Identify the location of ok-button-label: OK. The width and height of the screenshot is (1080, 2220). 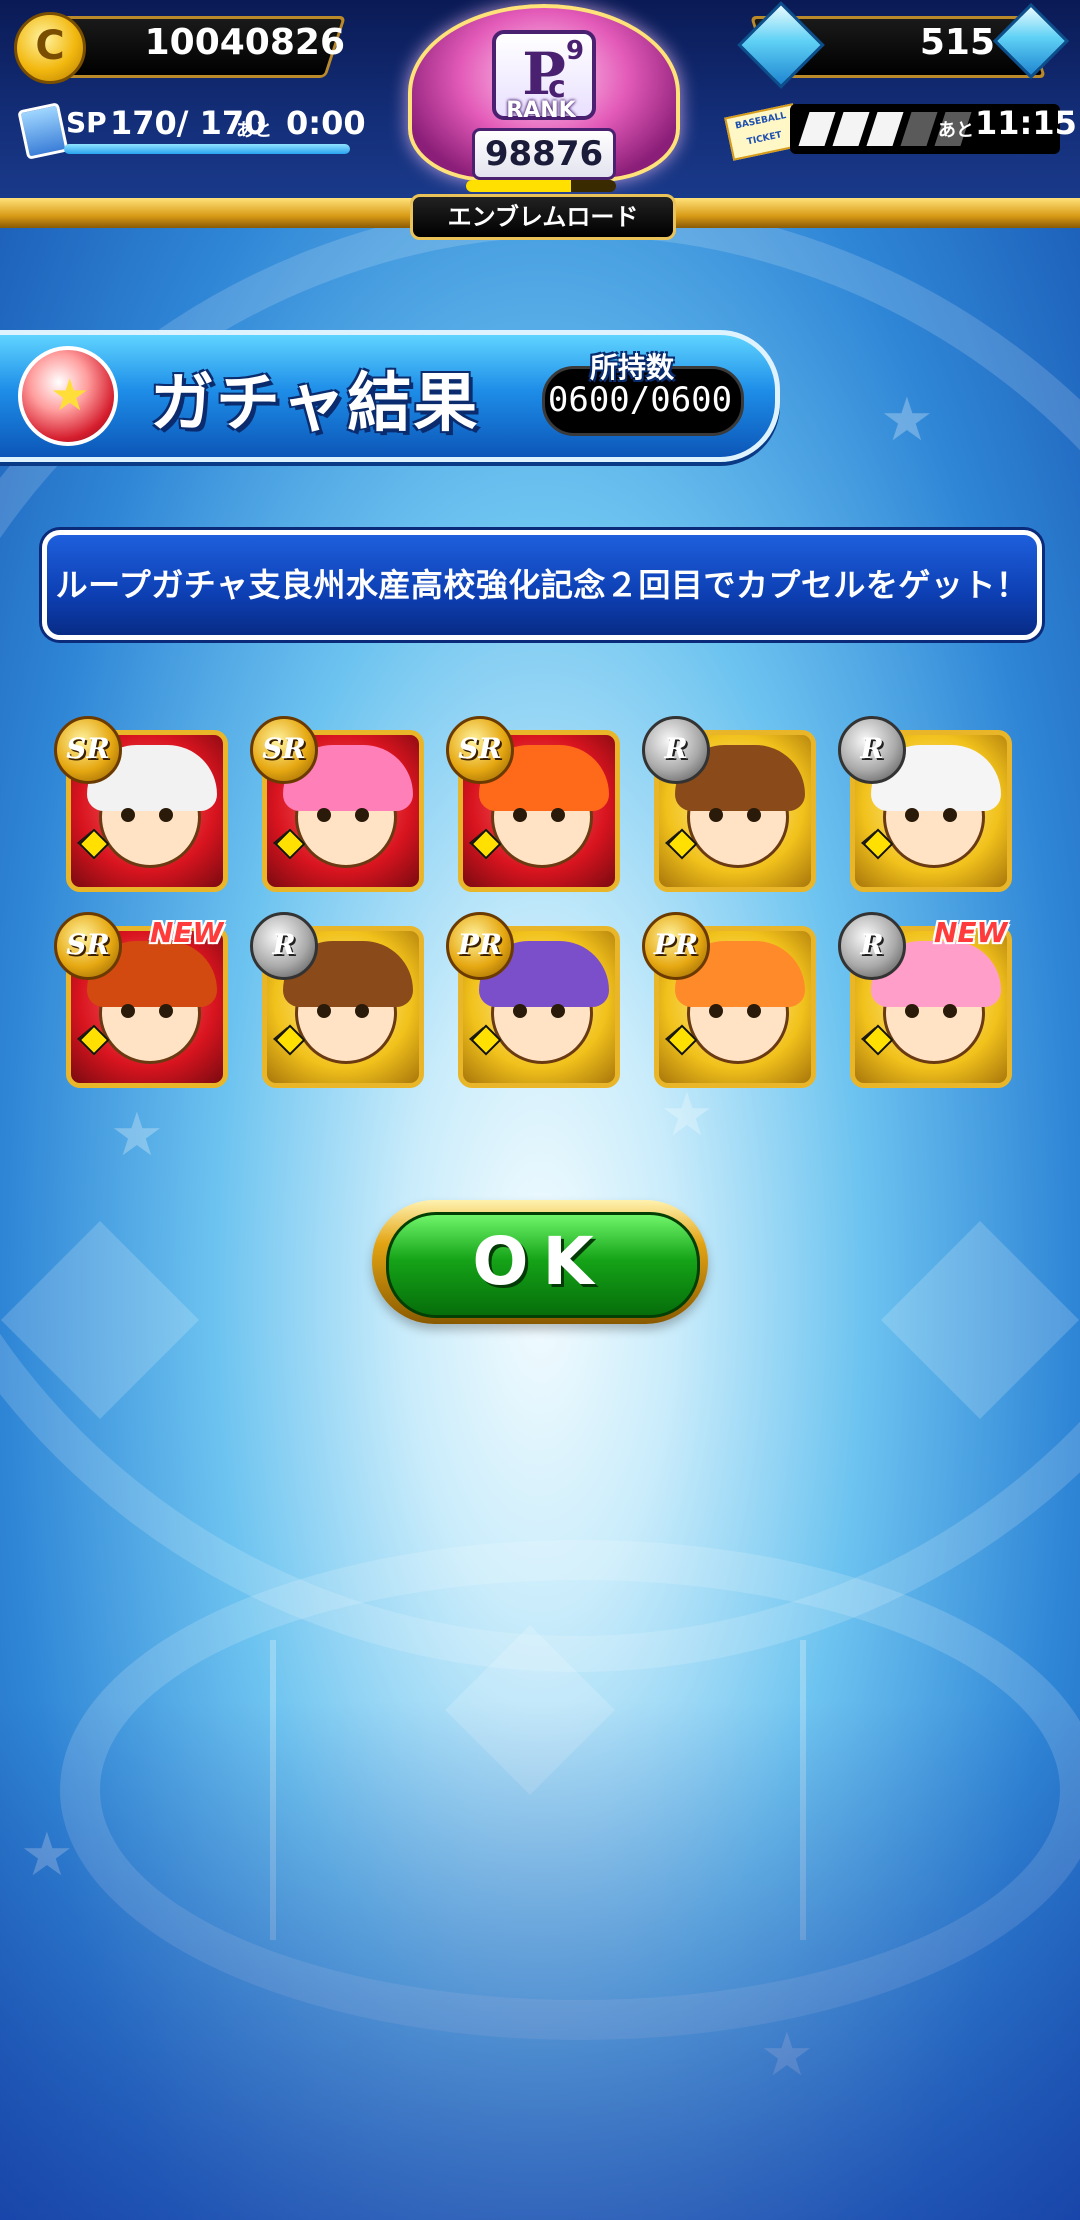
(540, 1262).